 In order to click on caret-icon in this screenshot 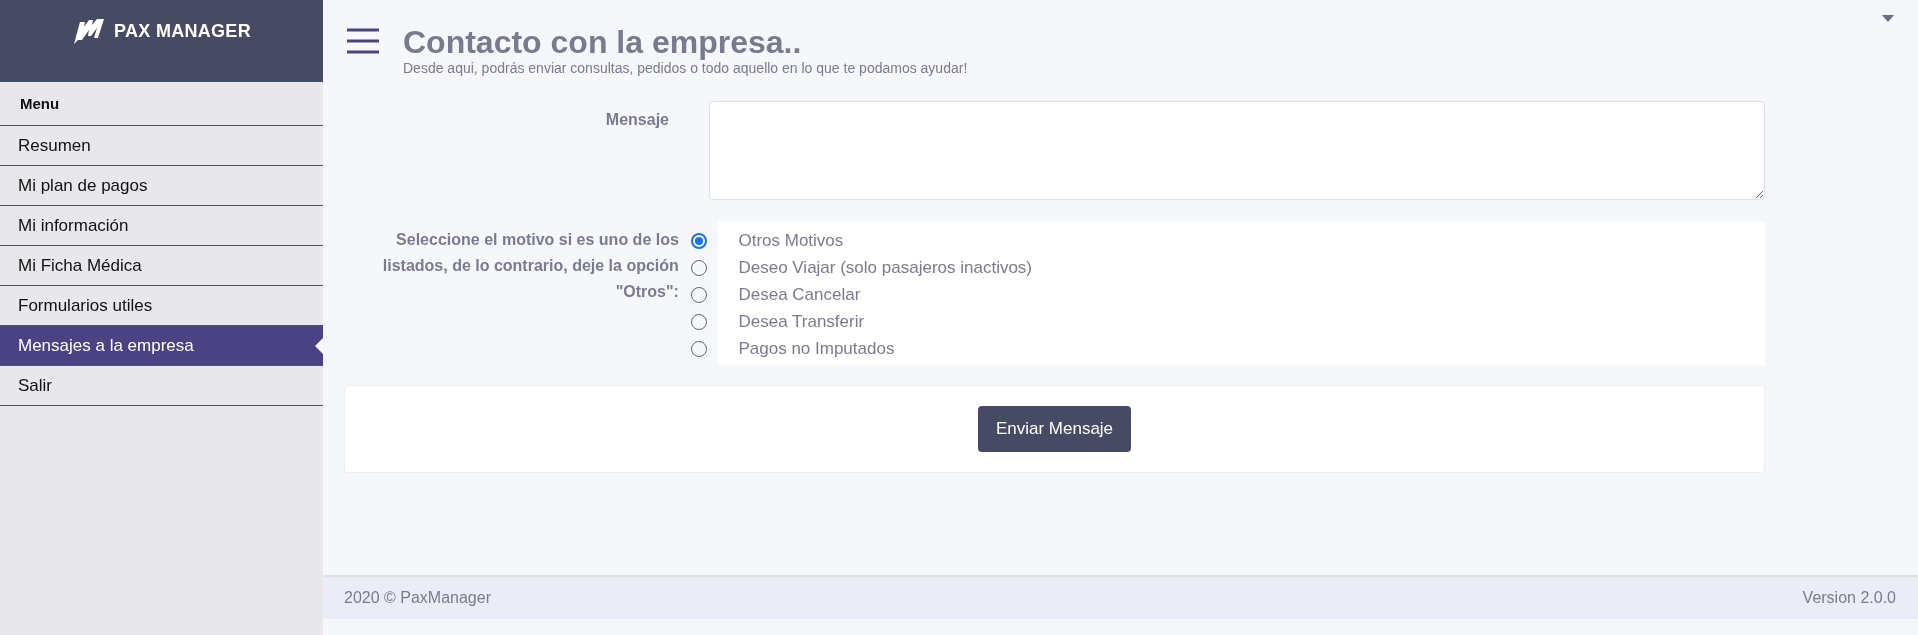, I will do `click(1888, 18)`.